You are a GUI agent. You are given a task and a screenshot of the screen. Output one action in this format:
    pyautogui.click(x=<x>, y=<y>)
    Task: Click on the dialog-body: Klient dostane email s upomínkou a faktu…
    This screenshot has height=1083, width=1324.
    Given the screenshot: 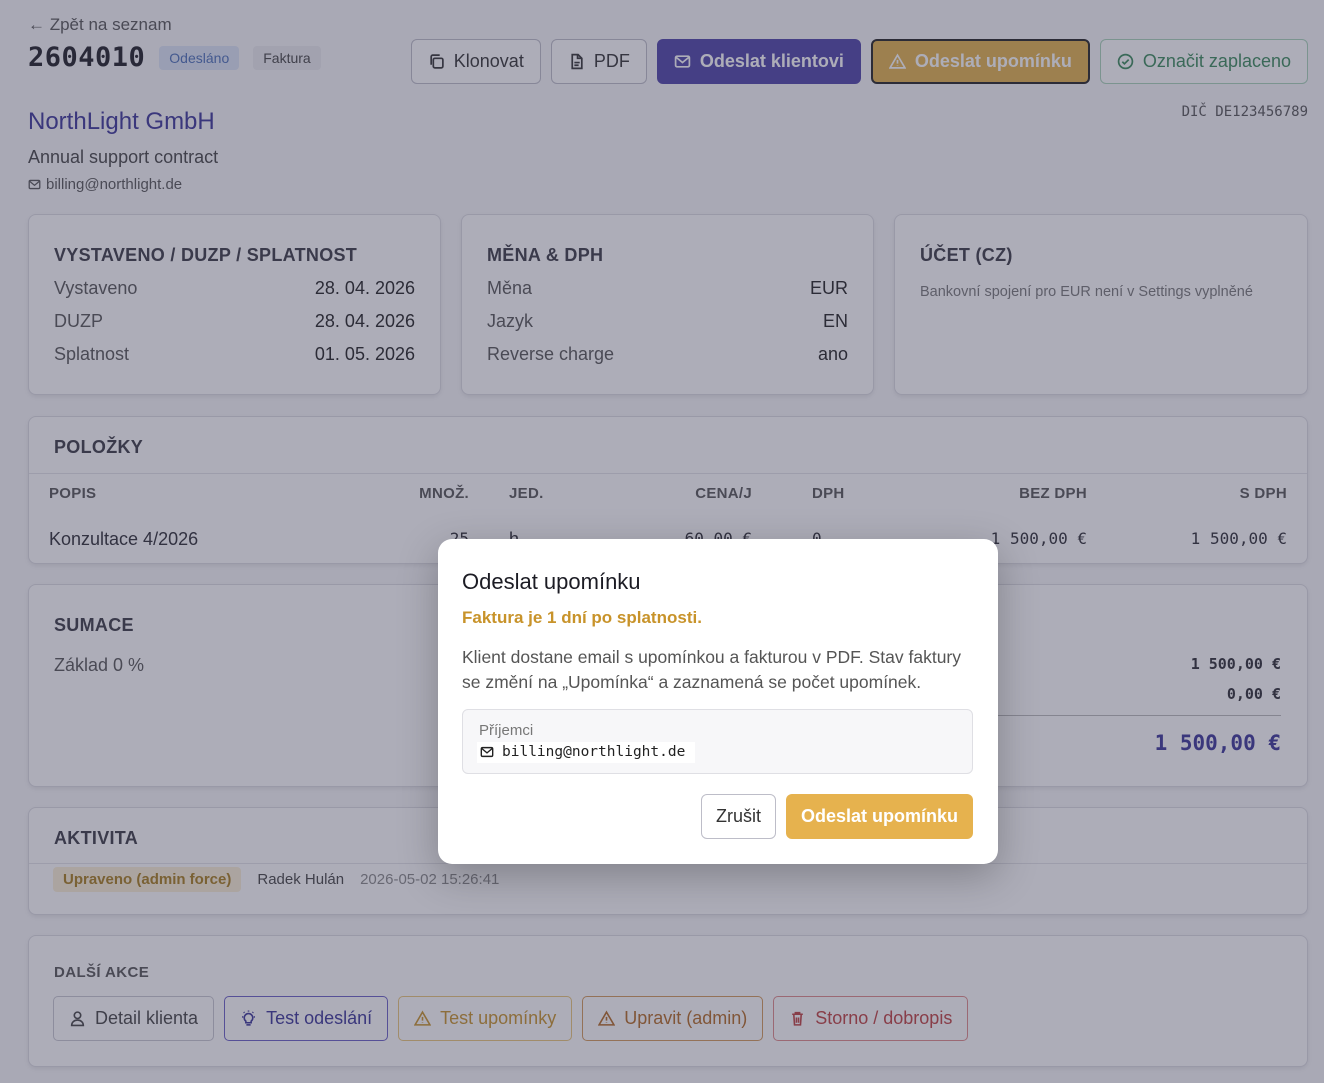 What is the action you would take?
    pyautogui.click(x=711, y=669)
    